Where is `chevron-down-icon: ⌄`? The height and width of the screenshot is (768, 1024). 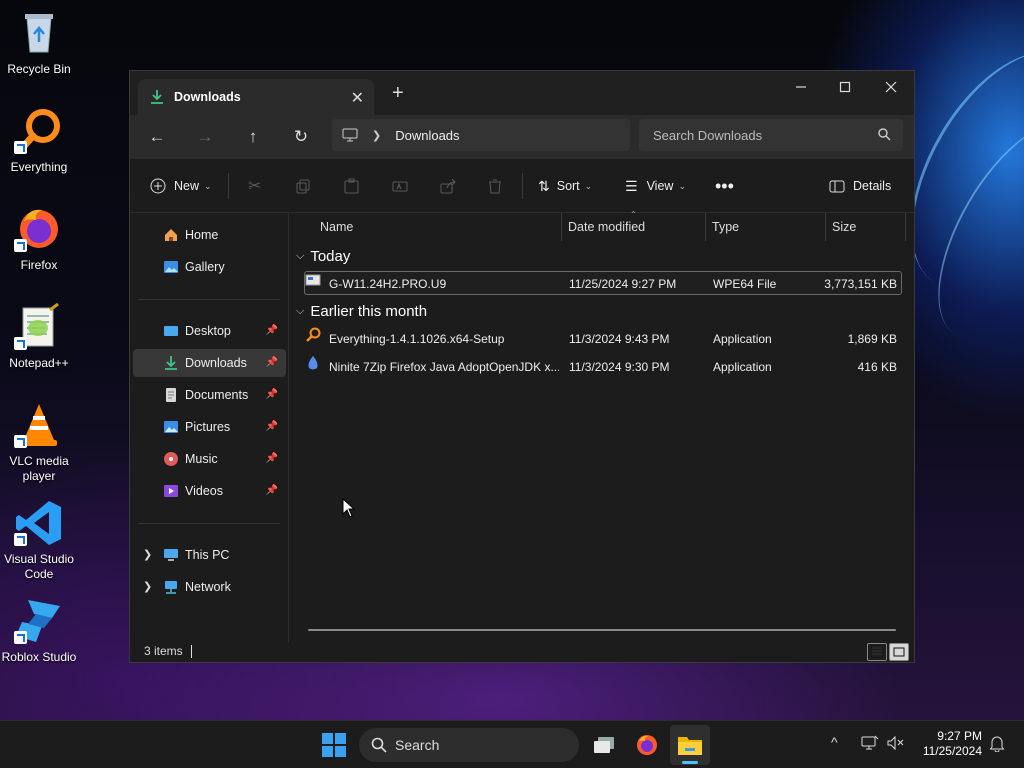 chevron-down-icon: ⌄ is located at coordinates (208, 185).